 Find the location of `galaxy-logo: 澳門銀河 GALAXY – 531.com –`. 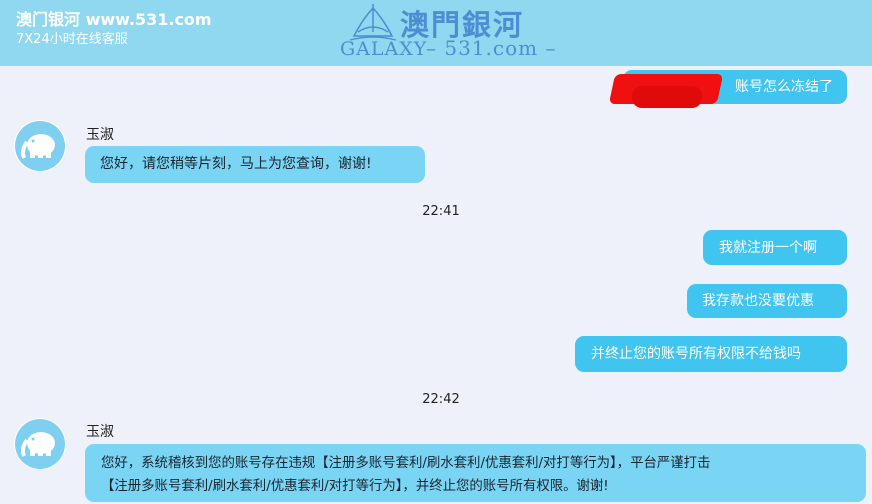

galaxy-logo: 澳門銀河 GALAXY – 531.com – is located at coordinates (448, 33).